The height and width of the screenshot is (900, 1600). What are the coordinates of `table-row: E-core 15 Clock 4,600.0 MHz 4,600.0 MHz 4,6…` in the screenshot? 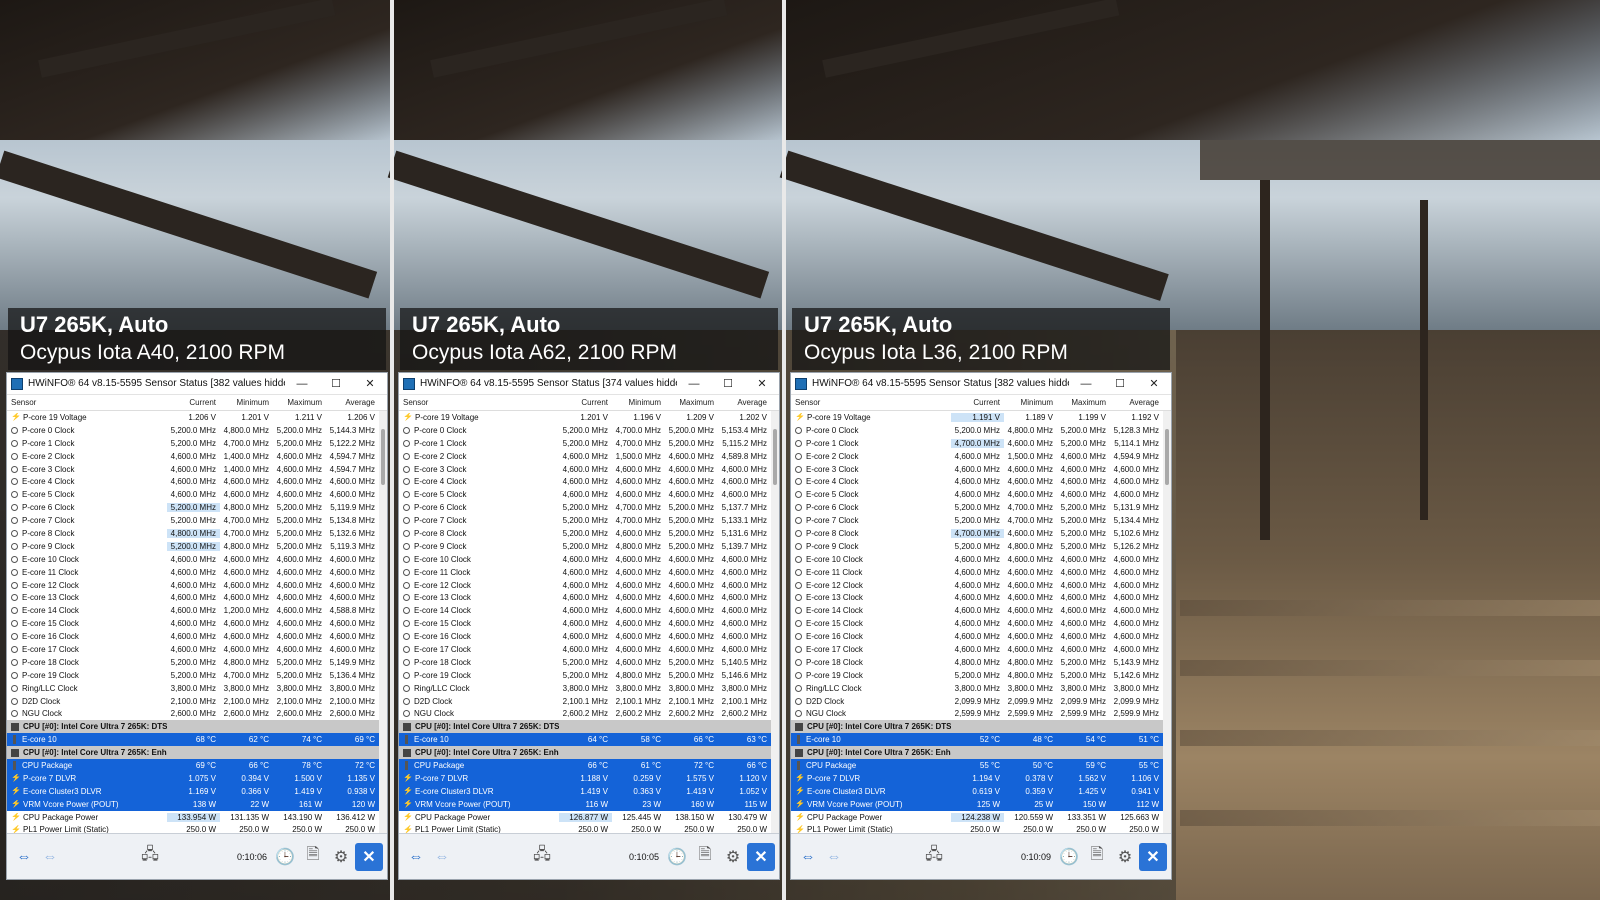 It's located at (589, 623).